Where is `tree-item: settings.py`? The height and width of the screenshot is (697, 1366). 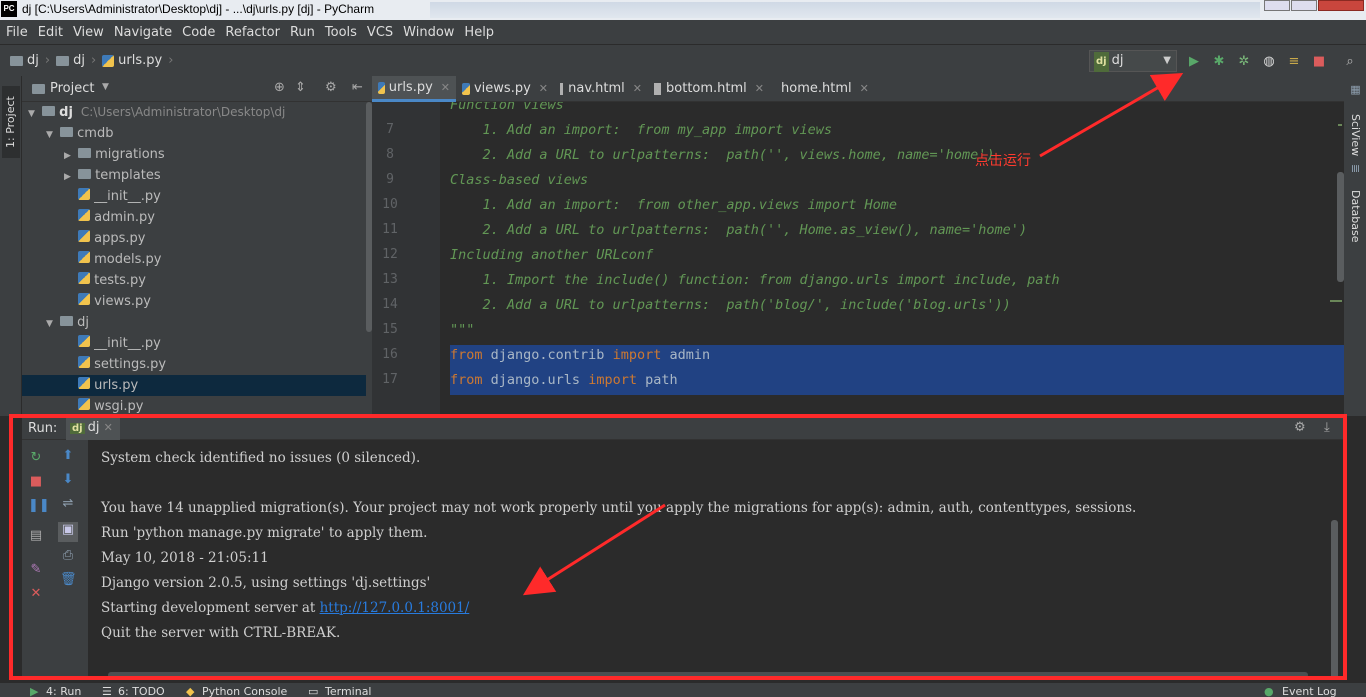
tree-item: settings.py is located at coordinates (194, 364).